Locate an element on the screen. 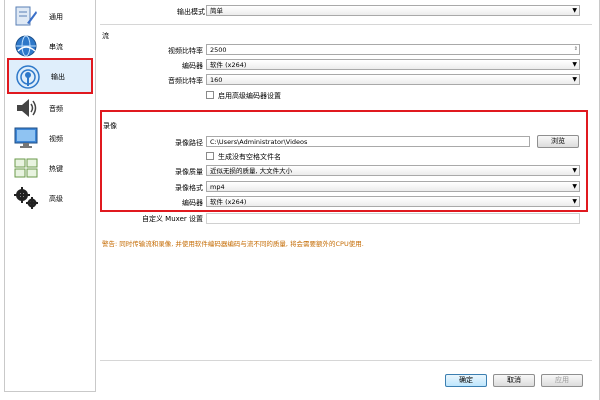 The width and height of the screenshot is (600, 400). output-mode-label: 输出模式 is located at coordinates (191, 12).